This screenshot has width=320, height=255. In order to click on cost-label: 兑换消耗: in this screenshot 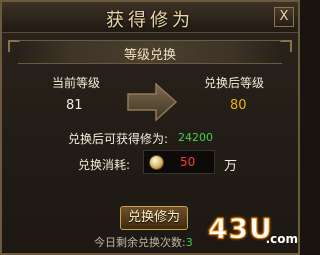, I will do `click(104, 165)`.